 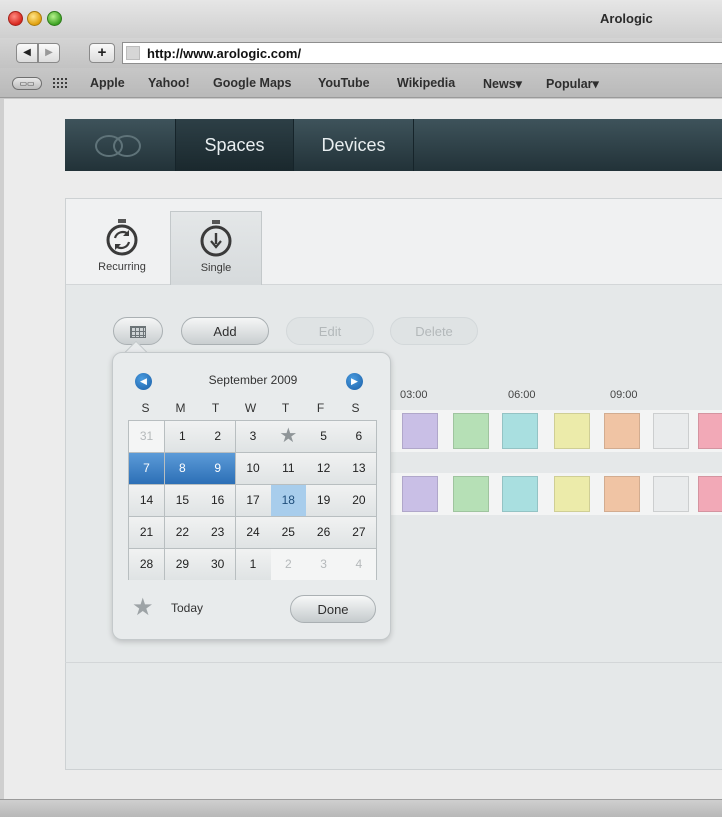 What do you see at coordinates (224, 53) in the screenshot?
I see `url-text: http://www.arologic.com/` at bounding box center [224, 53].